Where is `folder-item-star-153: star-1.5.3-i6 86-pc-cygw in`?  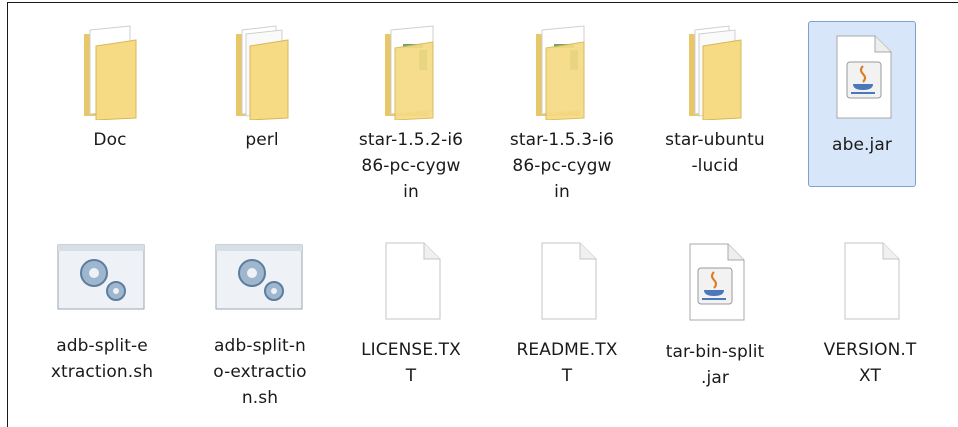 folder-item-star-153: star-1.5.3-i6 86-pc-cygw in is located at coordinates (562, 111).